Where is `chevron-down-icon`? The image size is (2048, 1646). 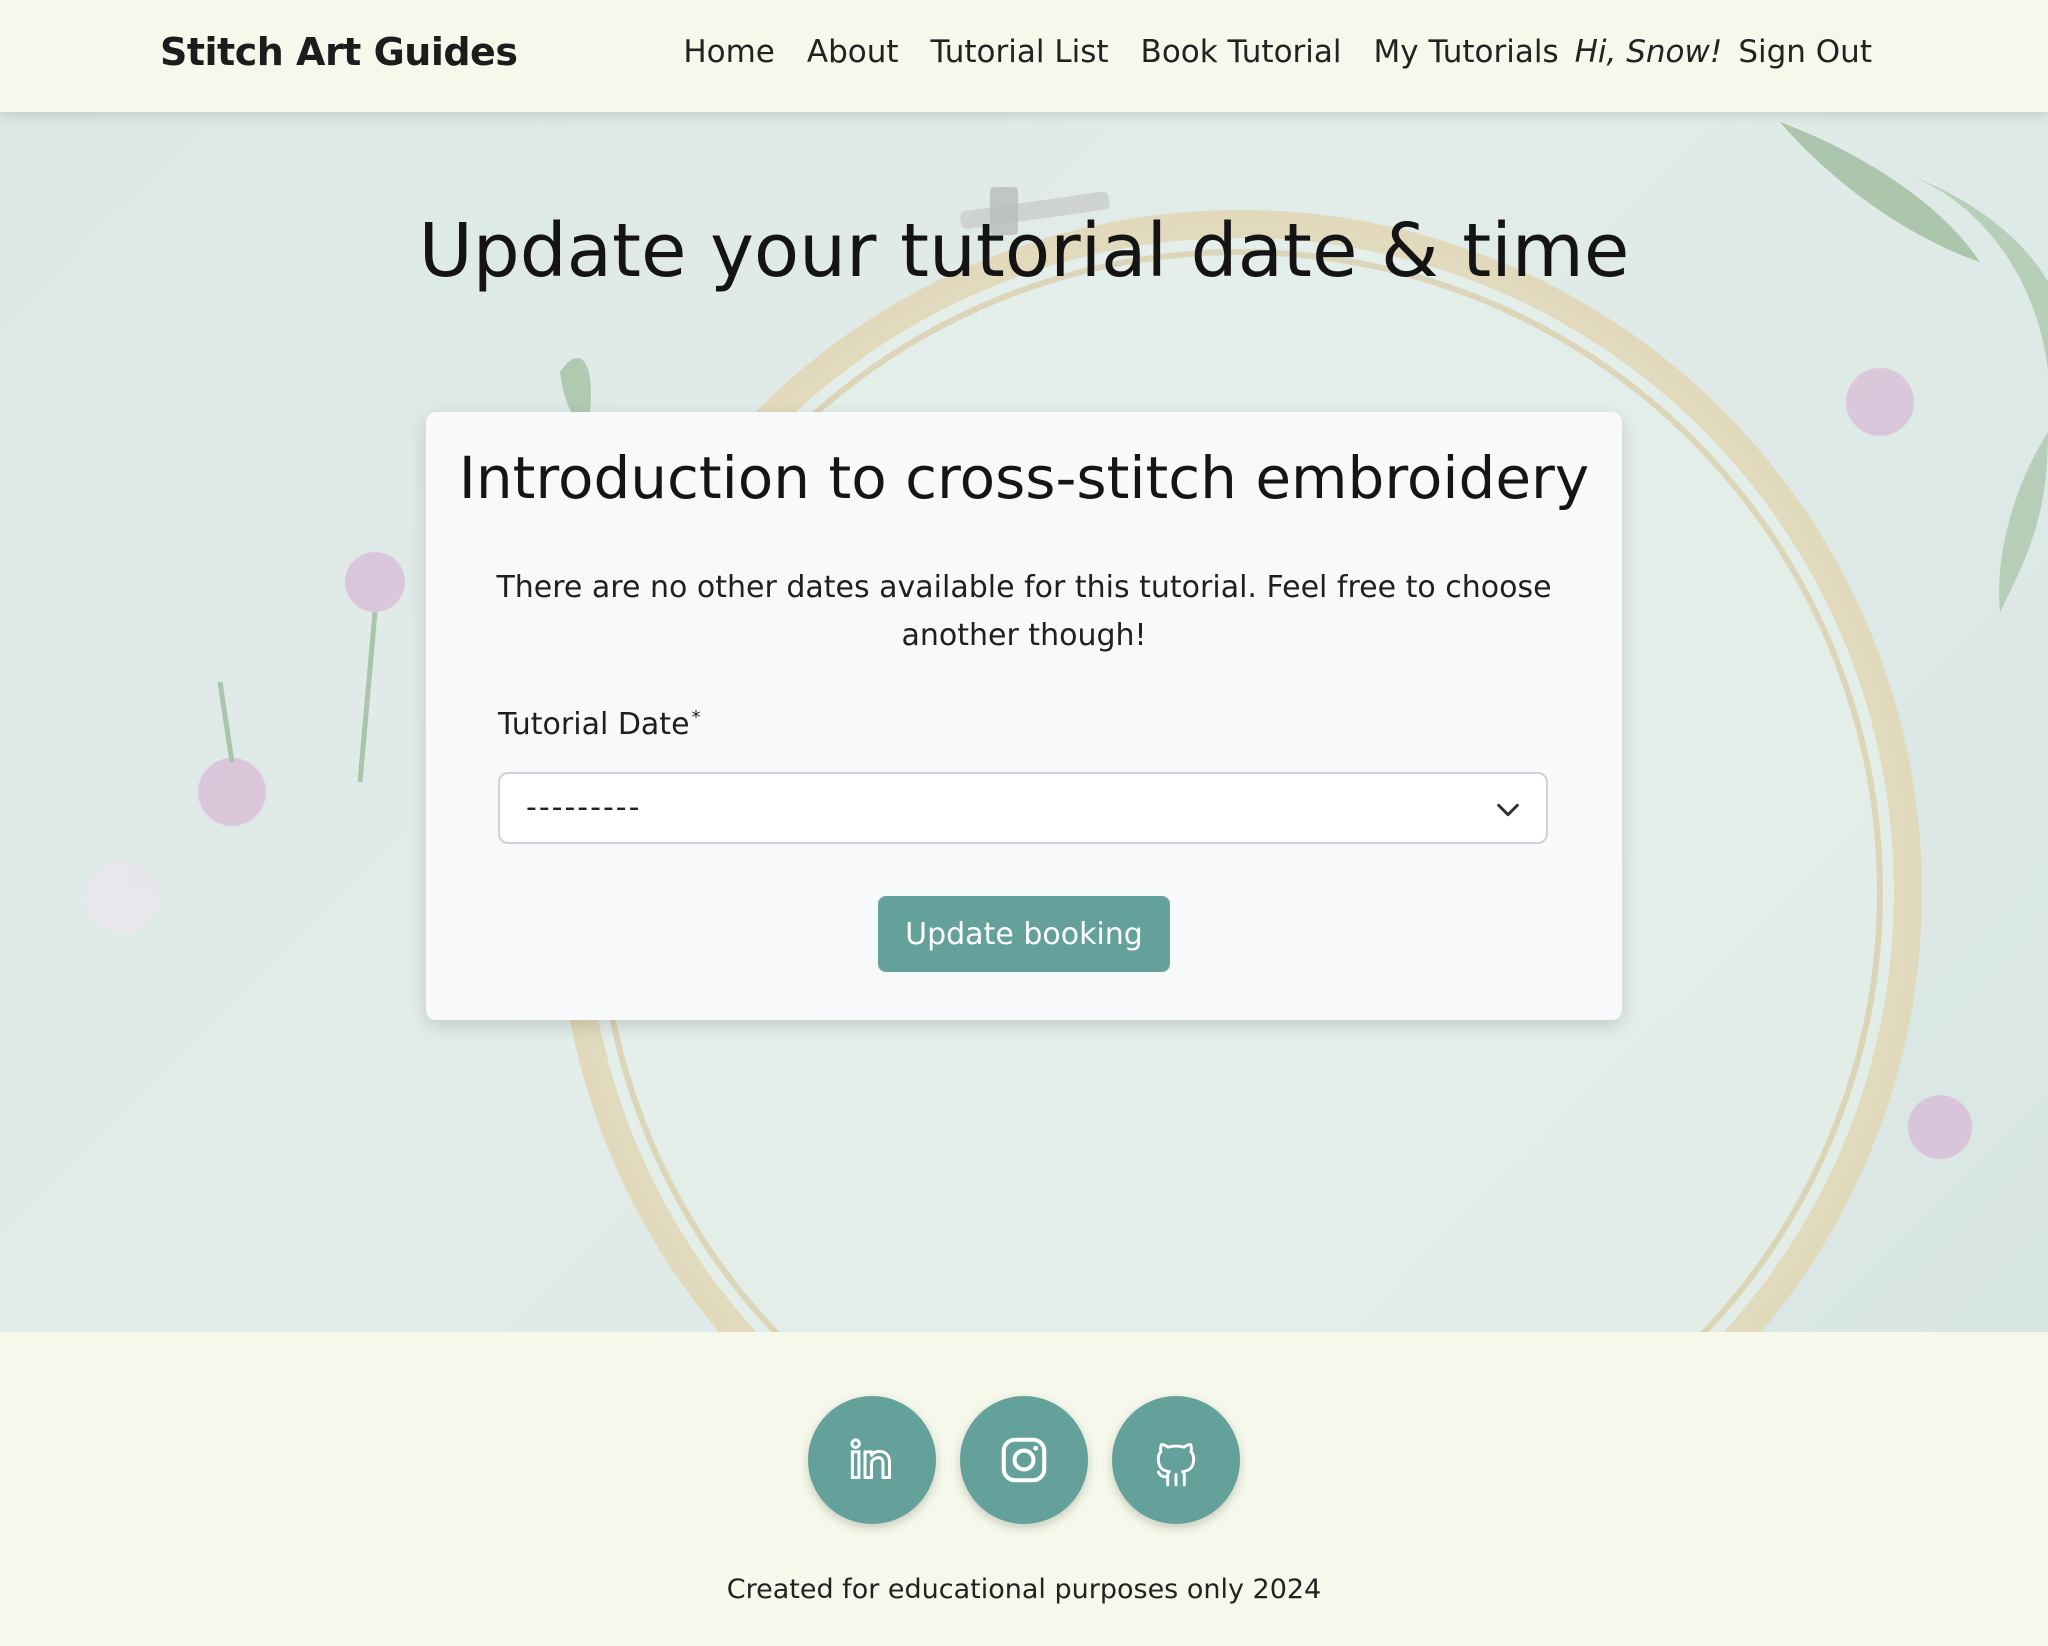
chevron-down-icon is located at coordinates (1508, 810).